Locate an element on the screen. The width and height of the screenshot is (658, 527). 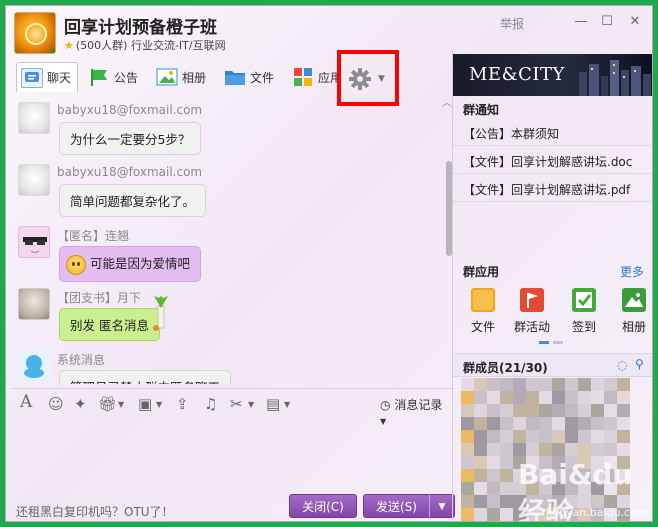
upload-icon: ⇪ is located at coordinates (182, 404).